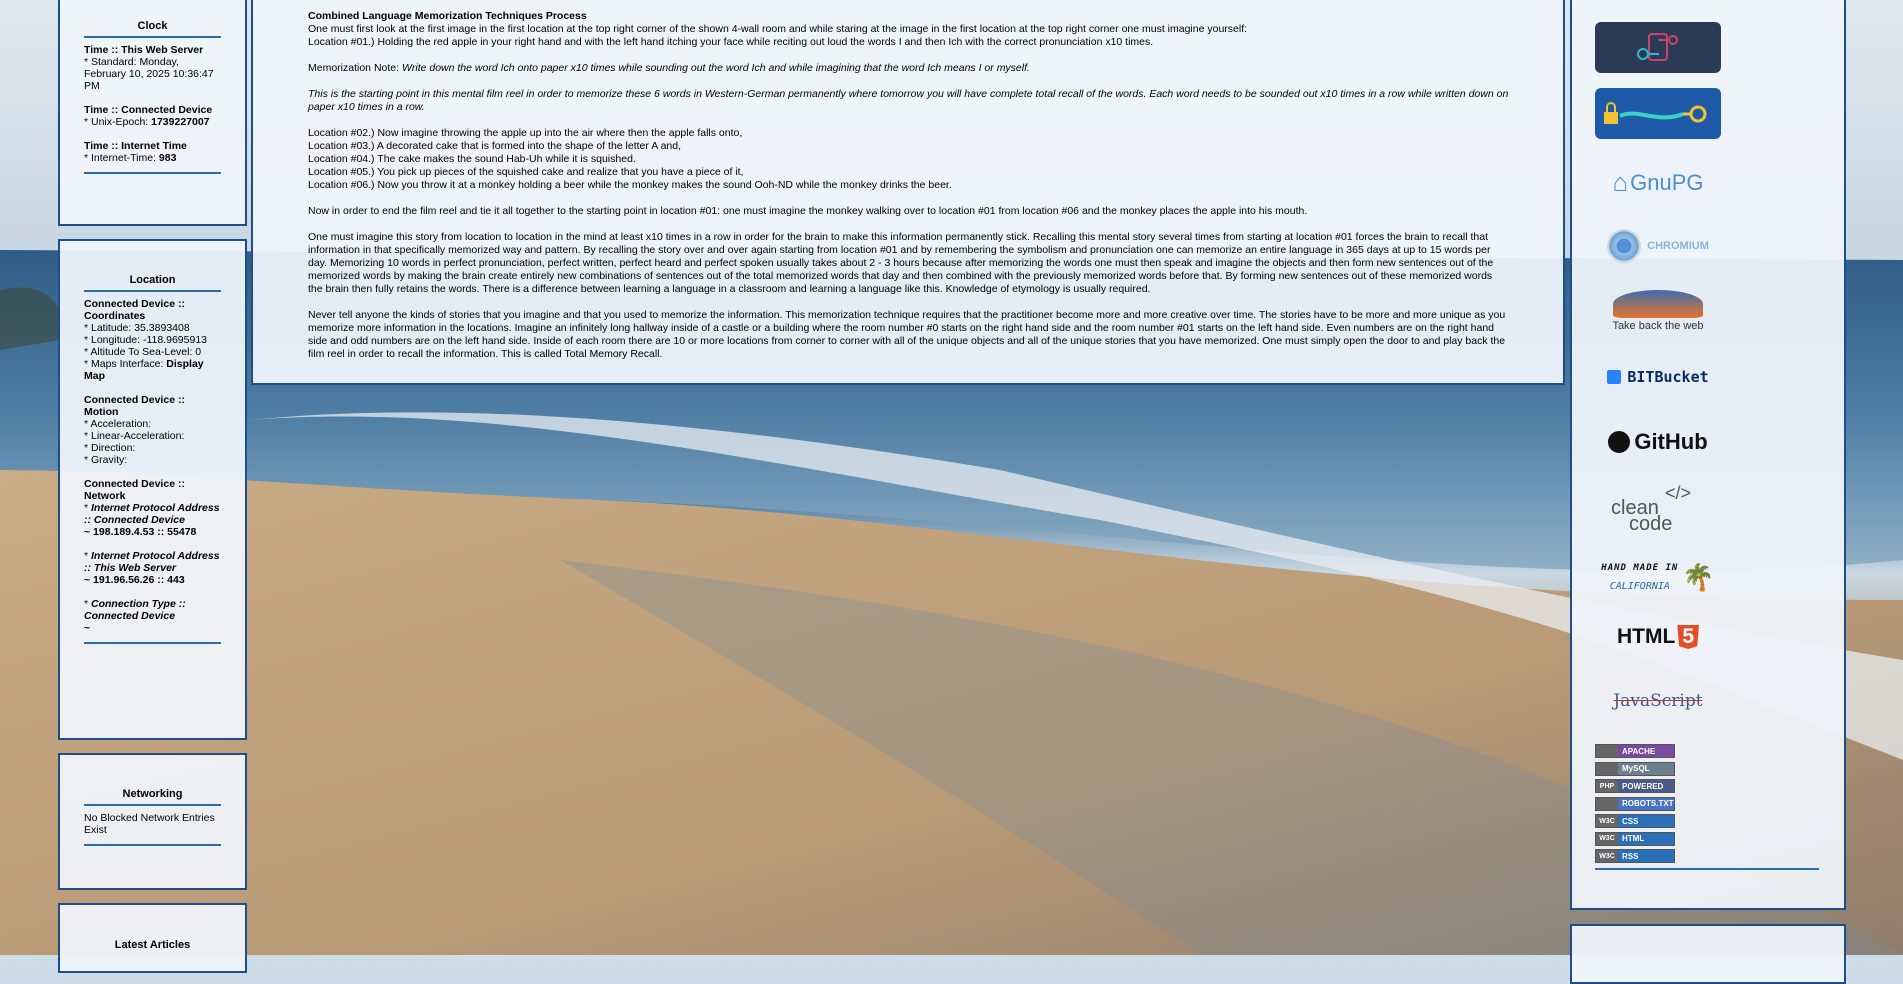 The height and width of the screenshot is (984, 1903). Describe the element at coordinates (1619, 442) in the screenshot. I see `github-octocat-icon` at that location.